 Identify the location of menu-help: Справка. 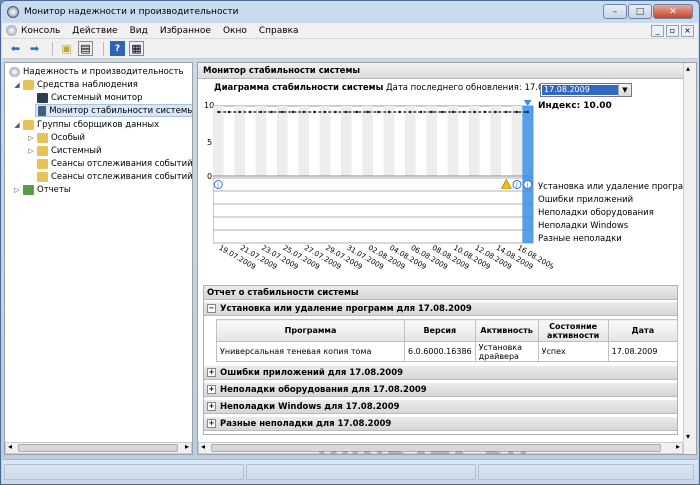
(279, 31).